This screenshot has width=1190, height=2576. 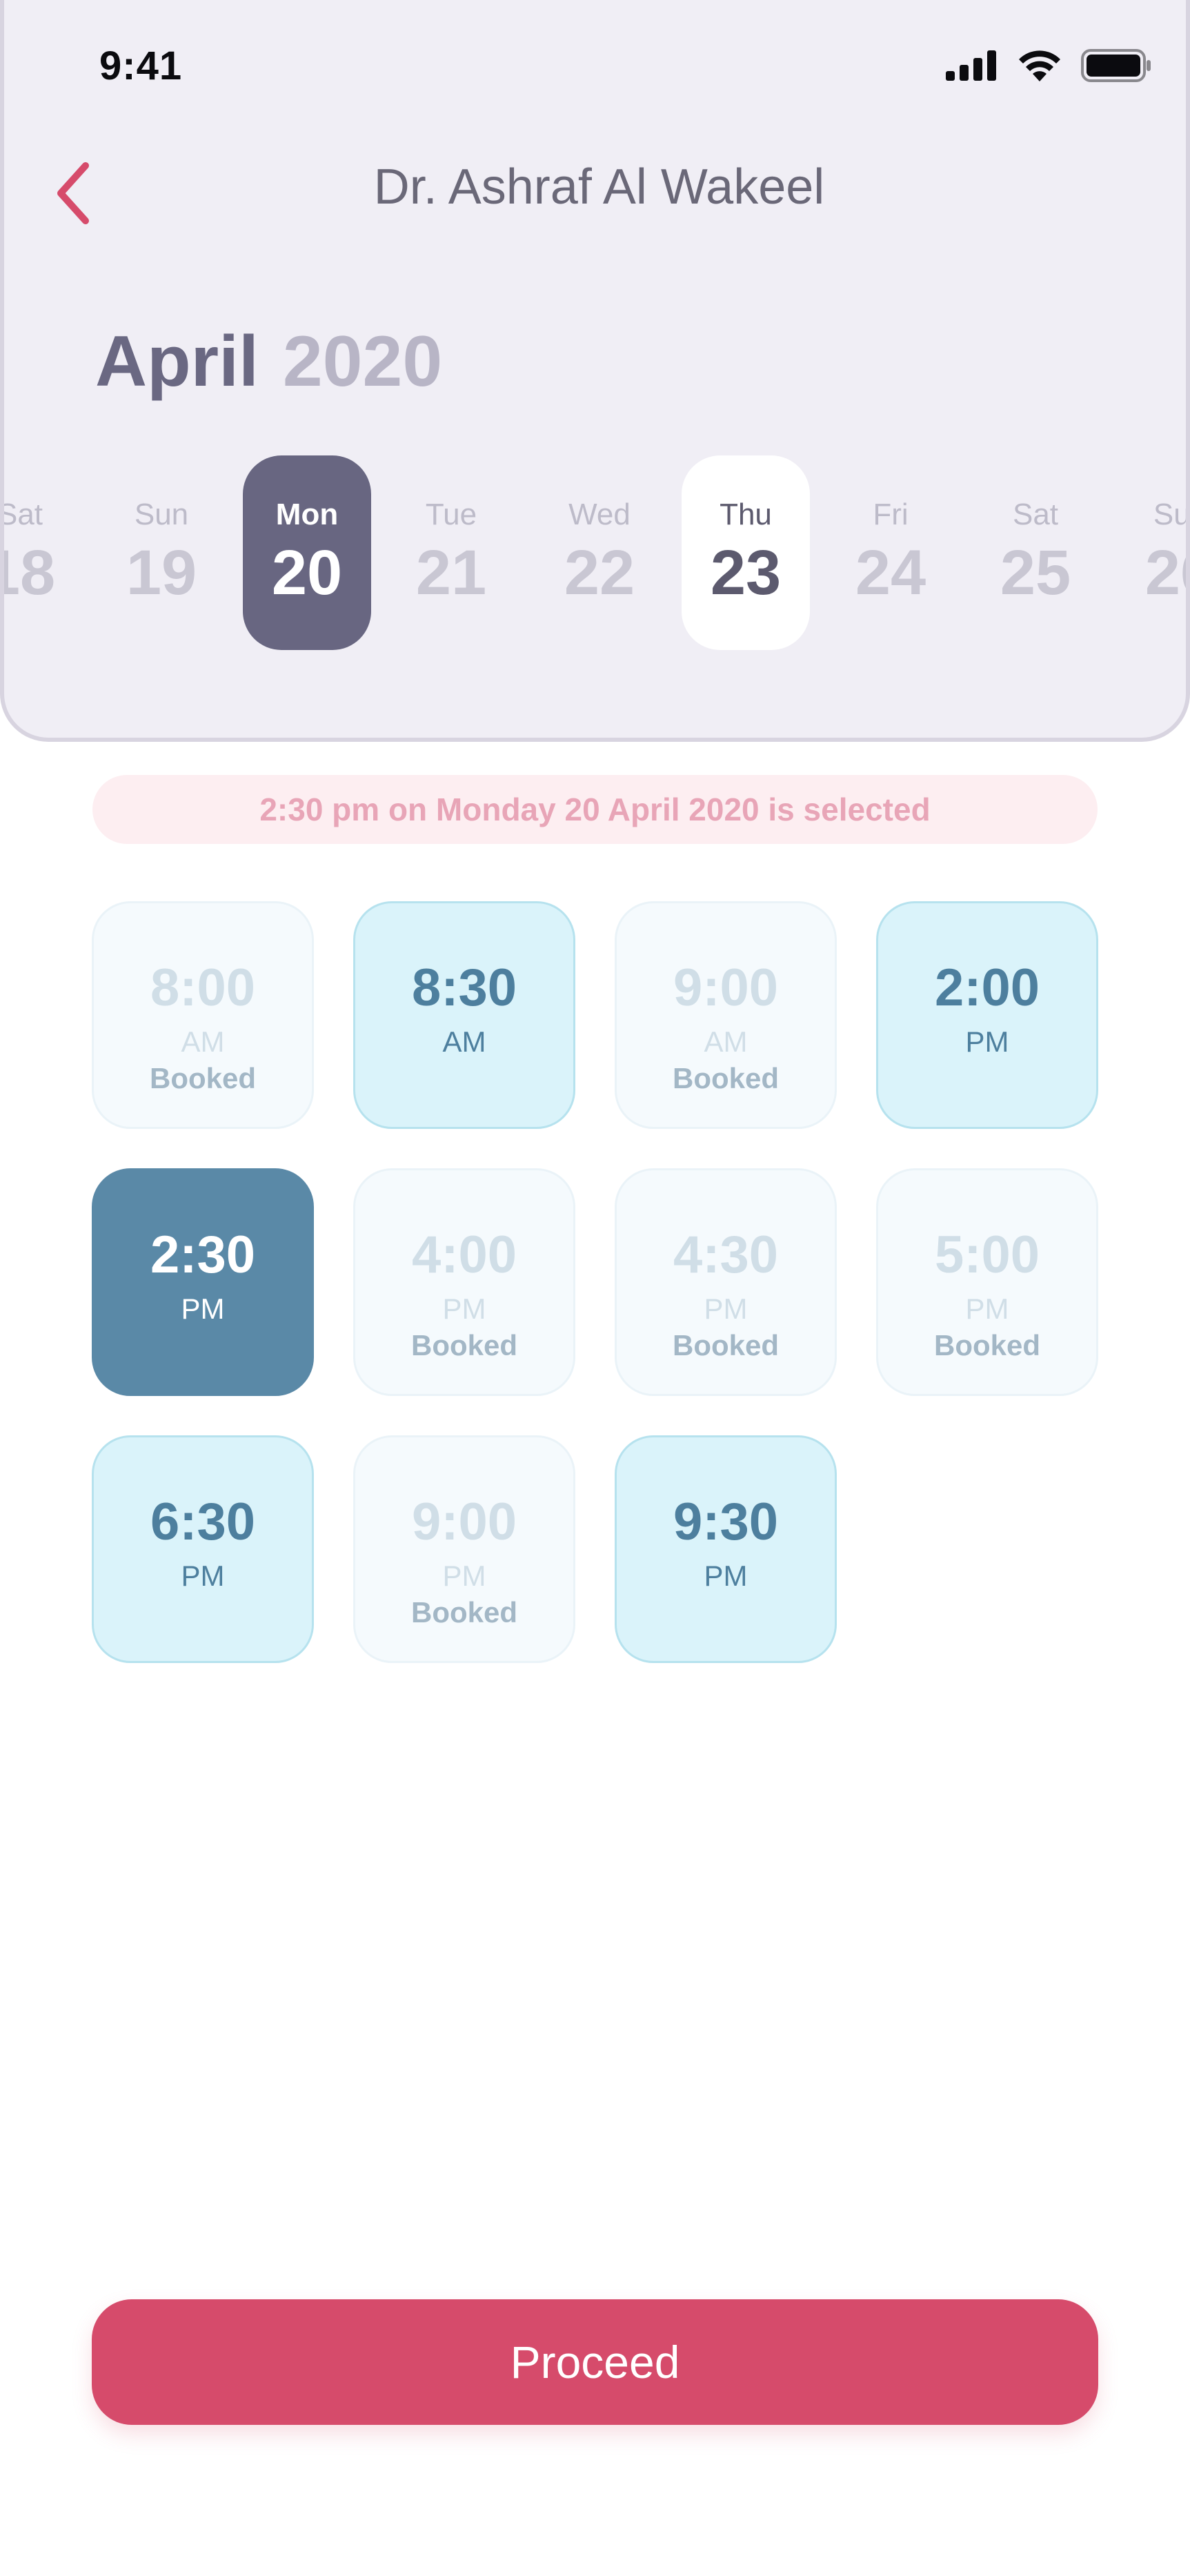 What do you see at coordinates (746, 514) in the screenshot?
I see `day-name: Thu` at bounding box center [746, 514].